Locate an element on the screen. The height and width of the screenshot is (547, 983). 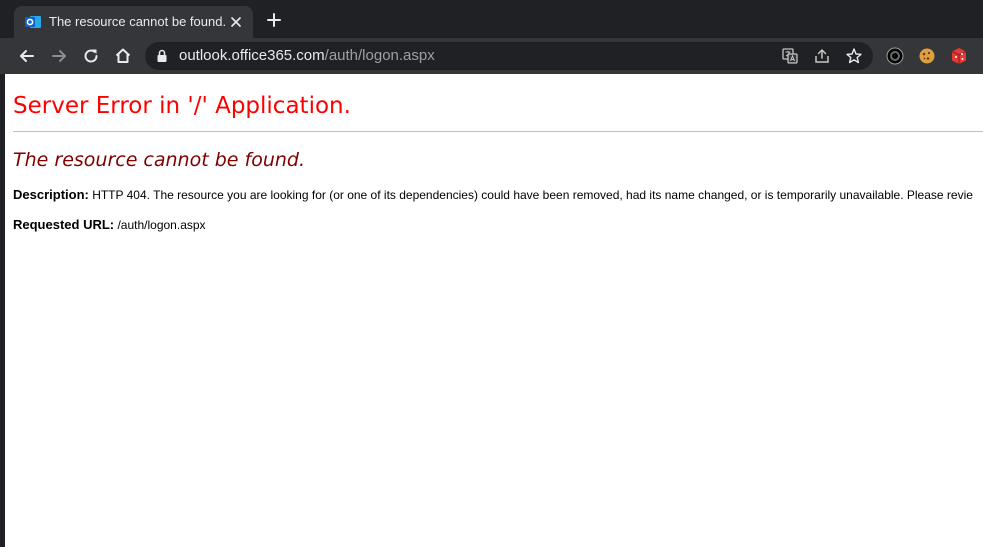
forward-icon is located at coordinates (59, 56).